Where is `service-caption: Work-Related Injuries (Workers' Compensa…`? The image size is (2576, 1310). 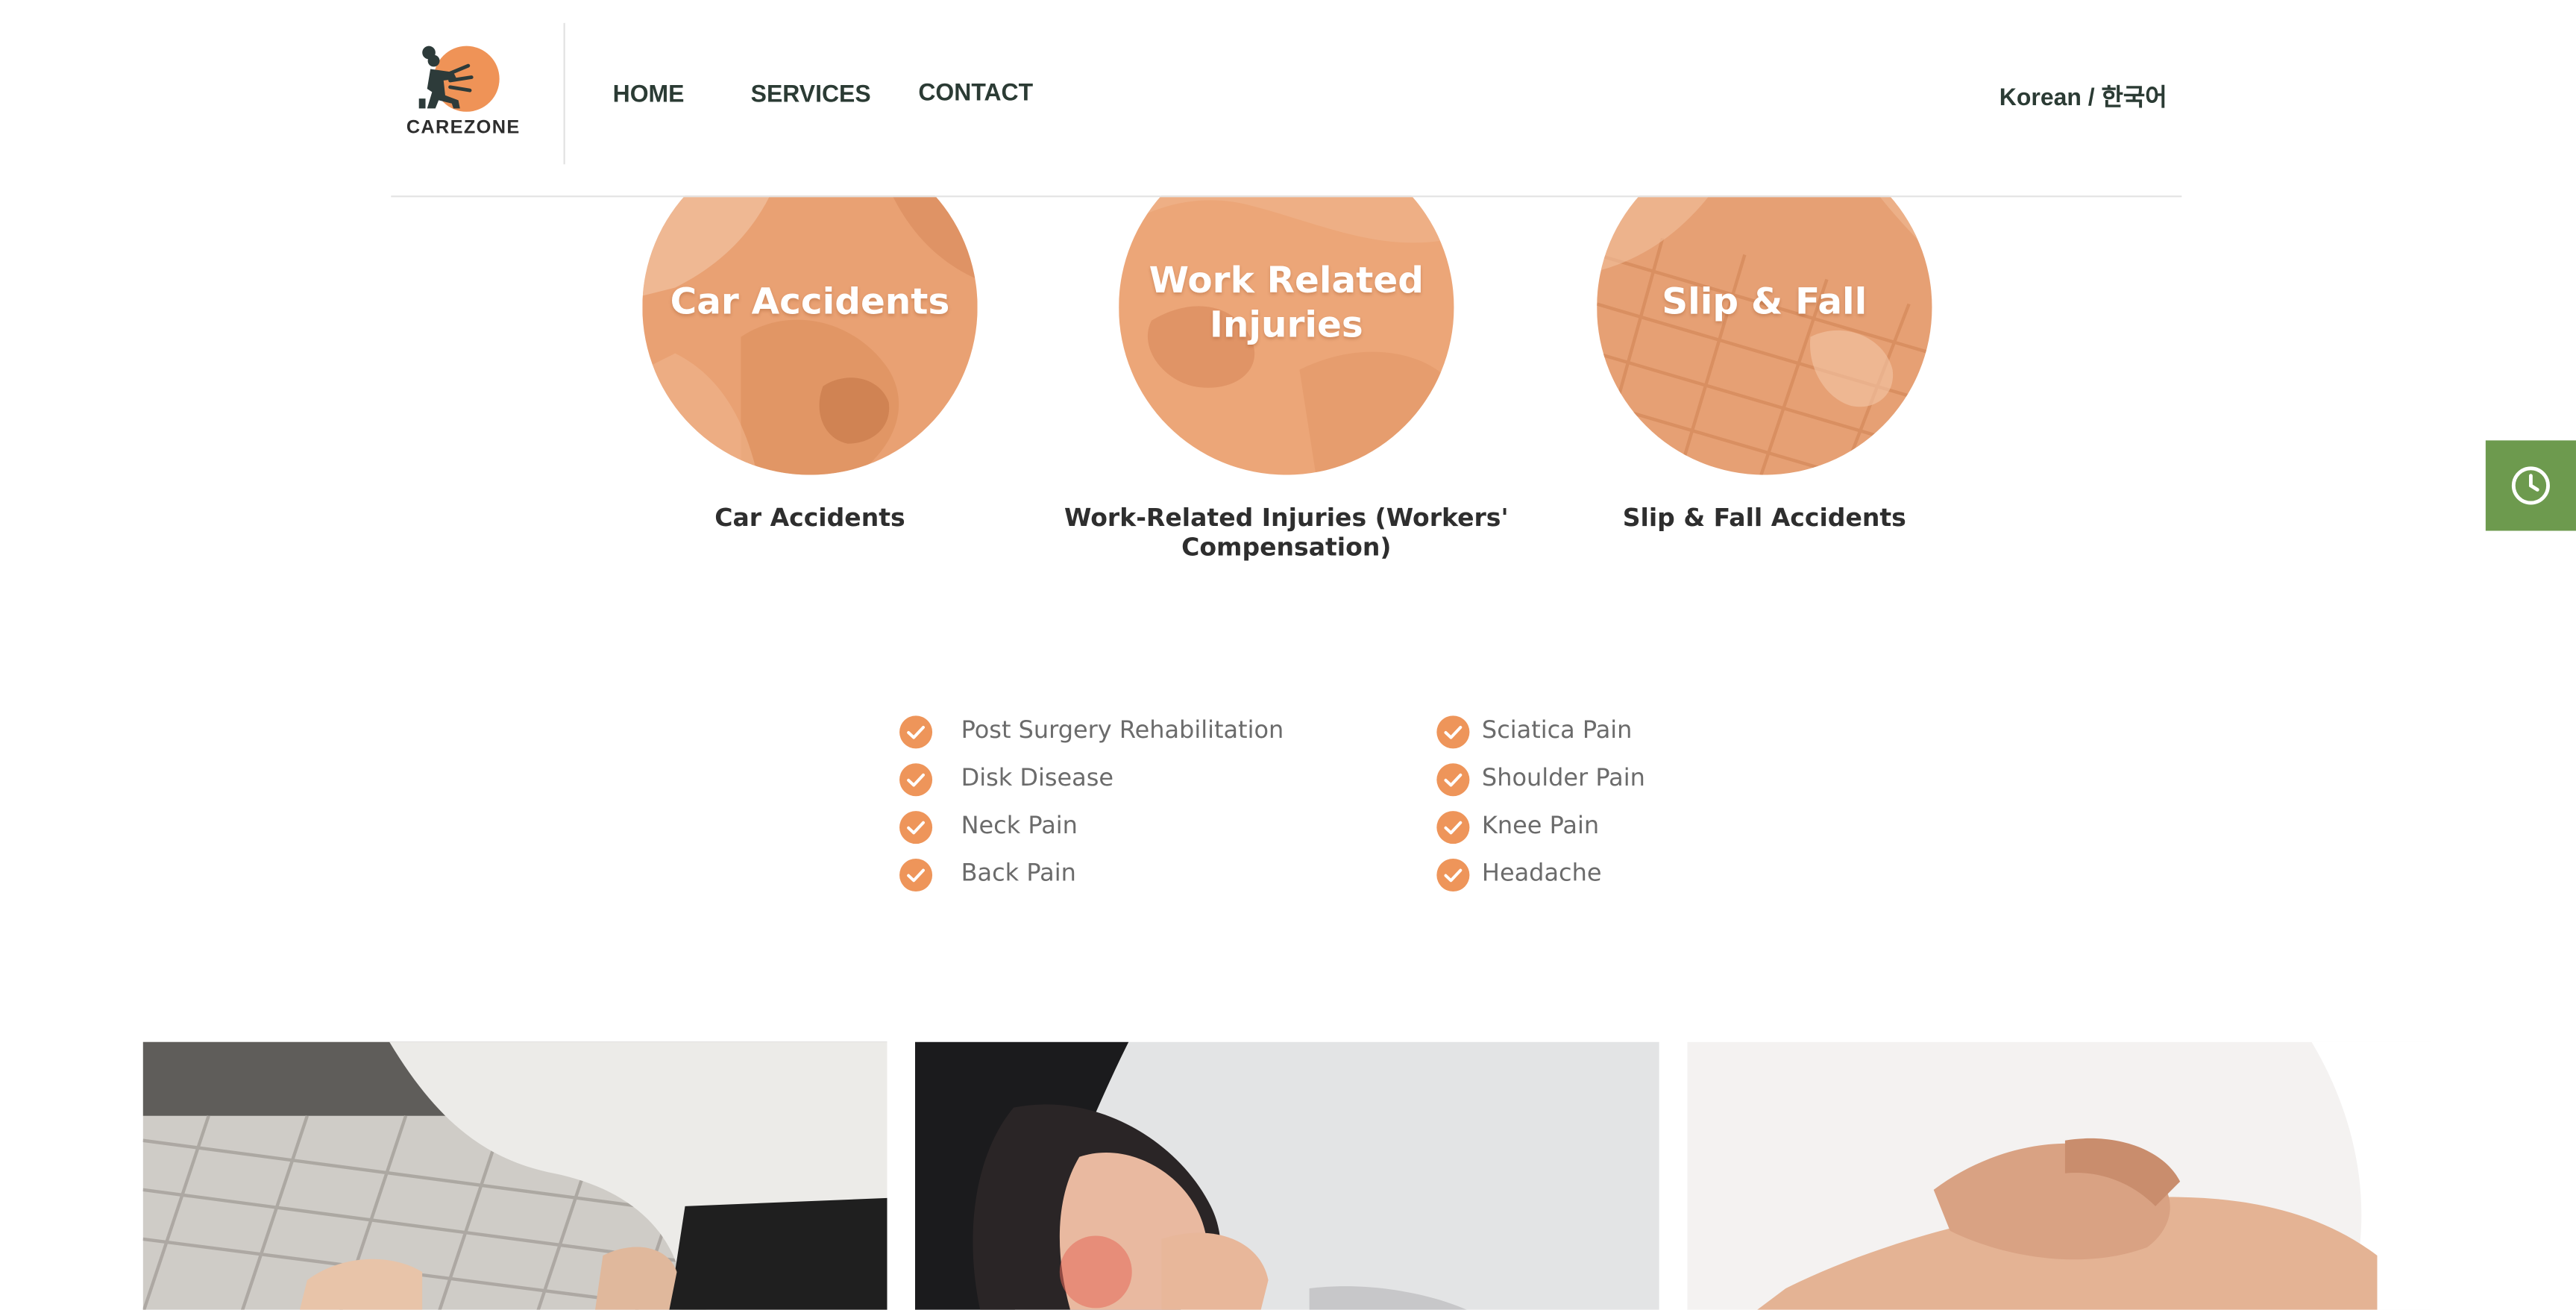 service-caption: Work-Related Injuries (Workers' Compensa… is located at coordinates (1287, 532).